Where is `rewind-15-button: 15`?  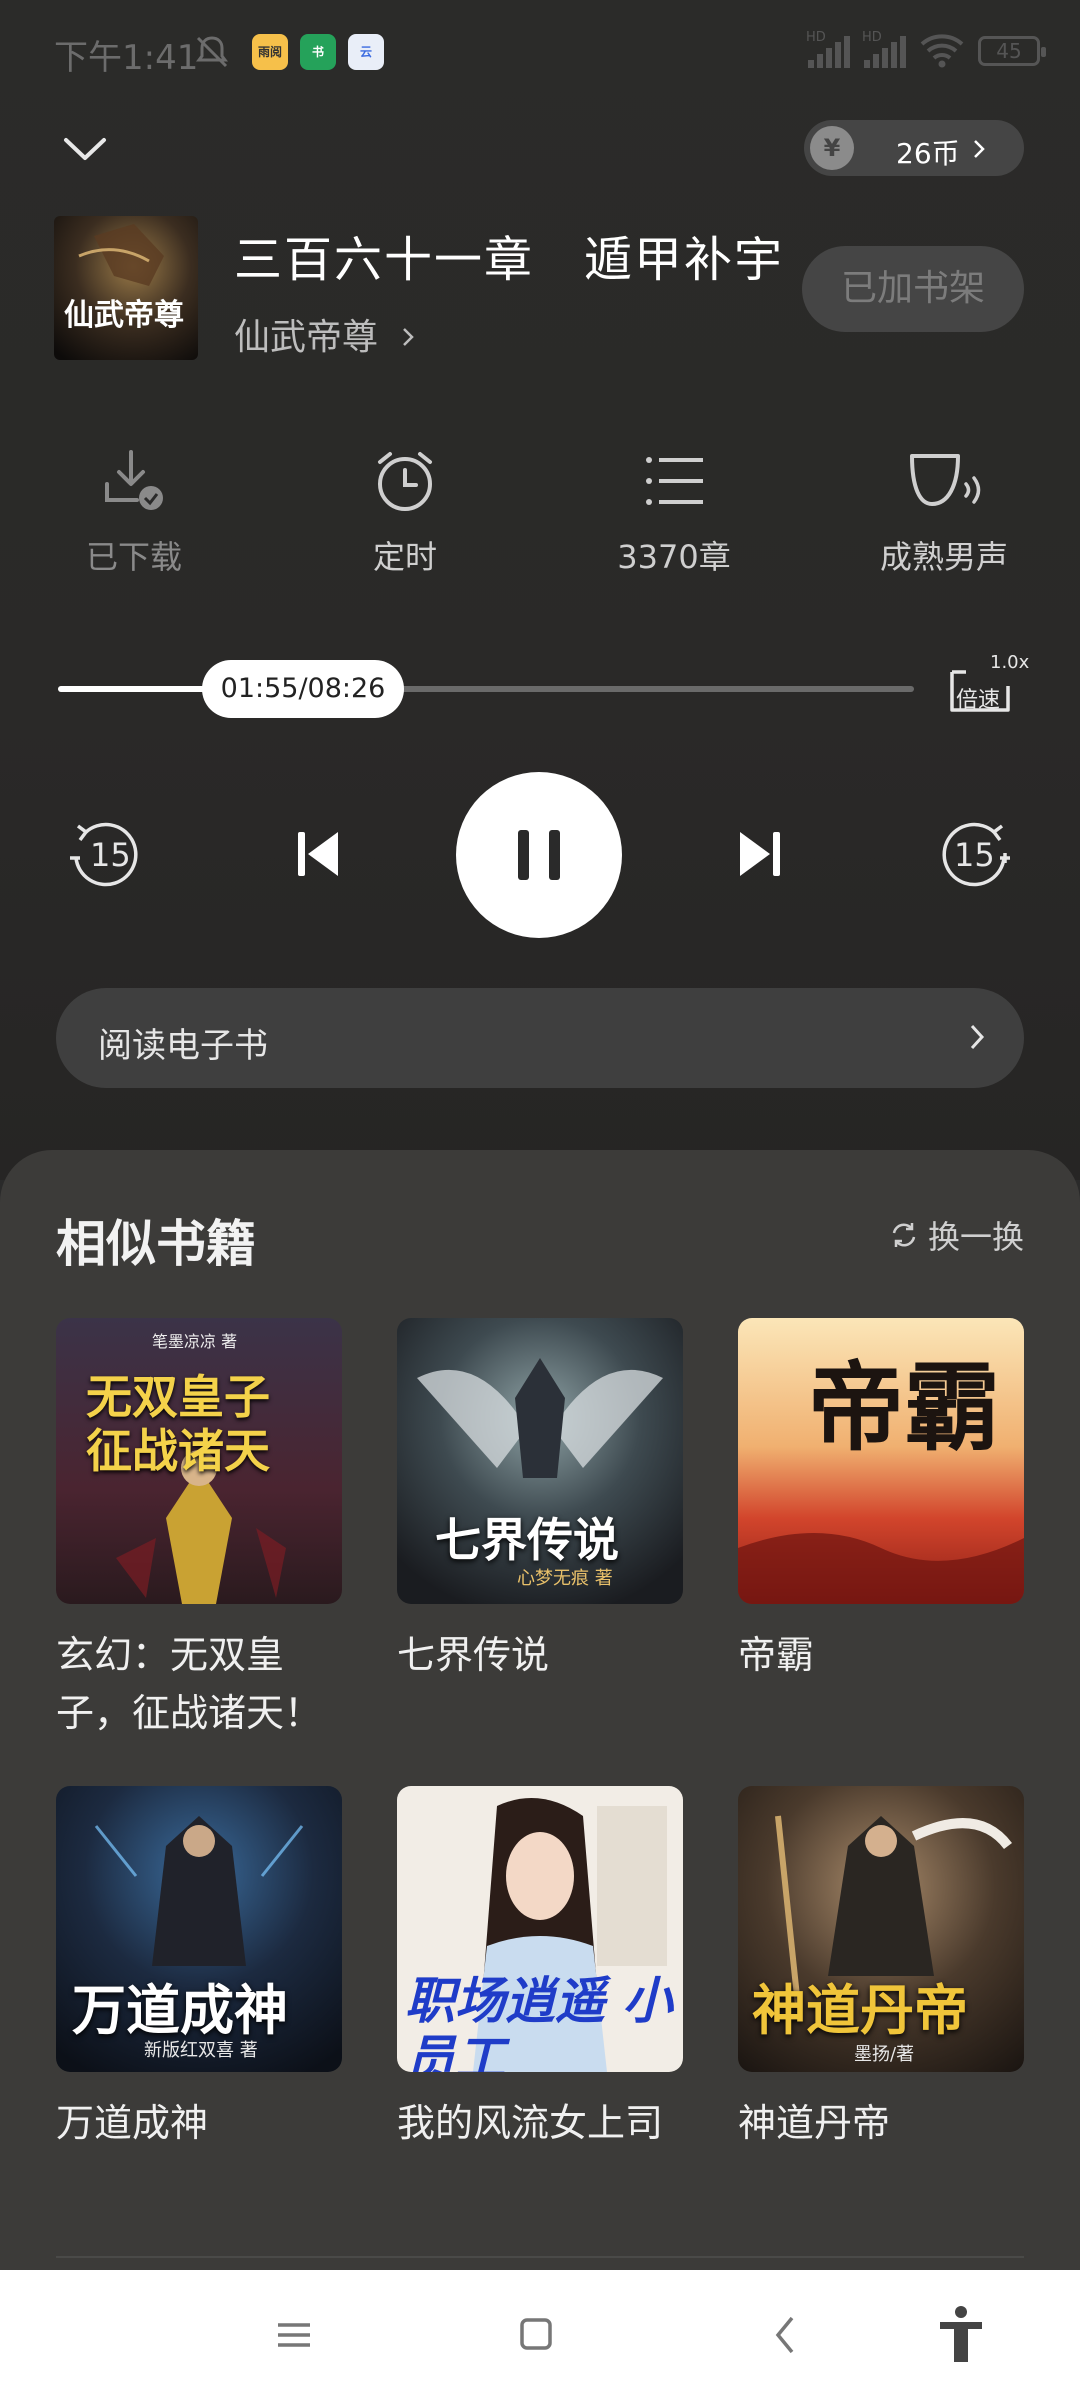 rewind-15-button: 15 is located at coordinates (105, 855).